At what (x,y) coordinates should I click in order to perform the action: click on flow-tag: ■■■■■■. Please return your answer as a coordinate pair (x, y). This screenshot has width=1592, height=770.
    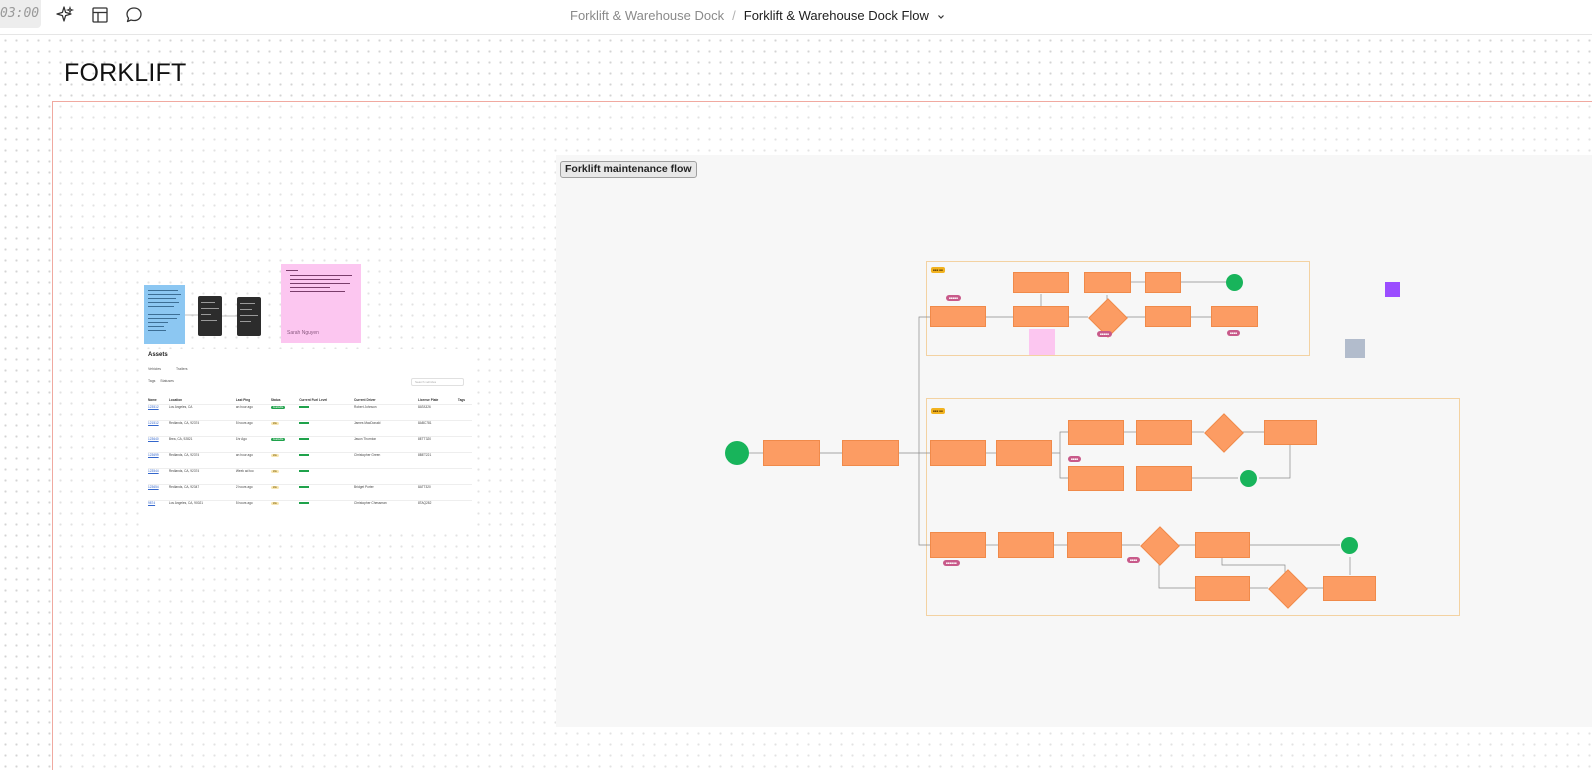
    Looking at the image, I should click on (951, 563).